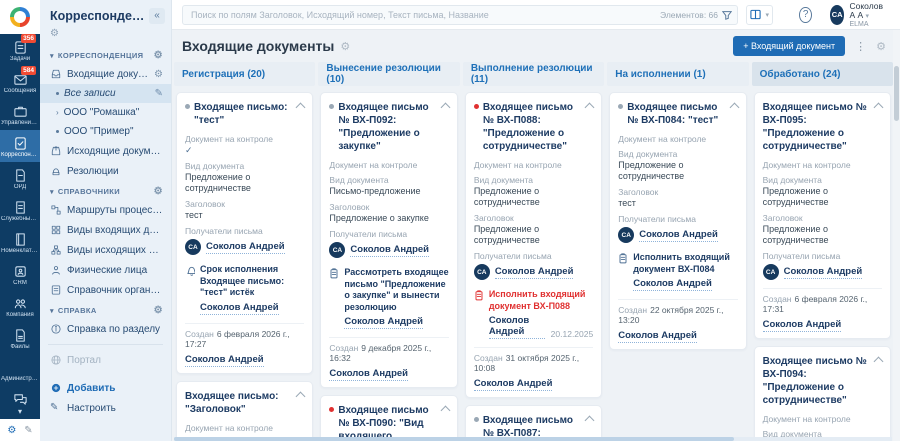 The image size is (900, 441). Describe the element at coordinates (678, 74) in the screenshot. I see `column-header: На исполнении (1)` at that location.